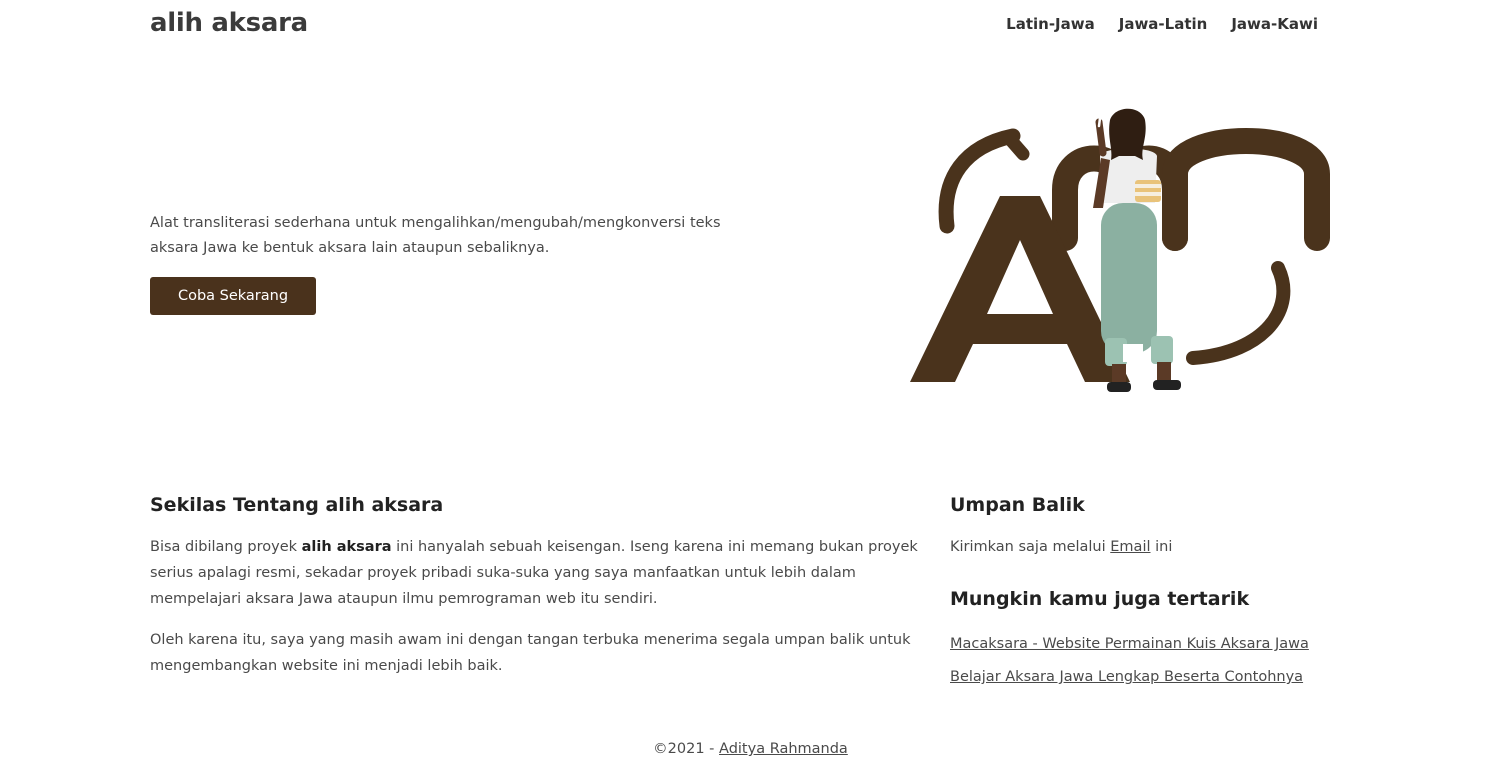 This screenshot has height=774, width=1501. Describe the element at coordinates (1100, 599) in the screenshot. I see `related-title: Mungkin kamu juga tertarik` at that location.